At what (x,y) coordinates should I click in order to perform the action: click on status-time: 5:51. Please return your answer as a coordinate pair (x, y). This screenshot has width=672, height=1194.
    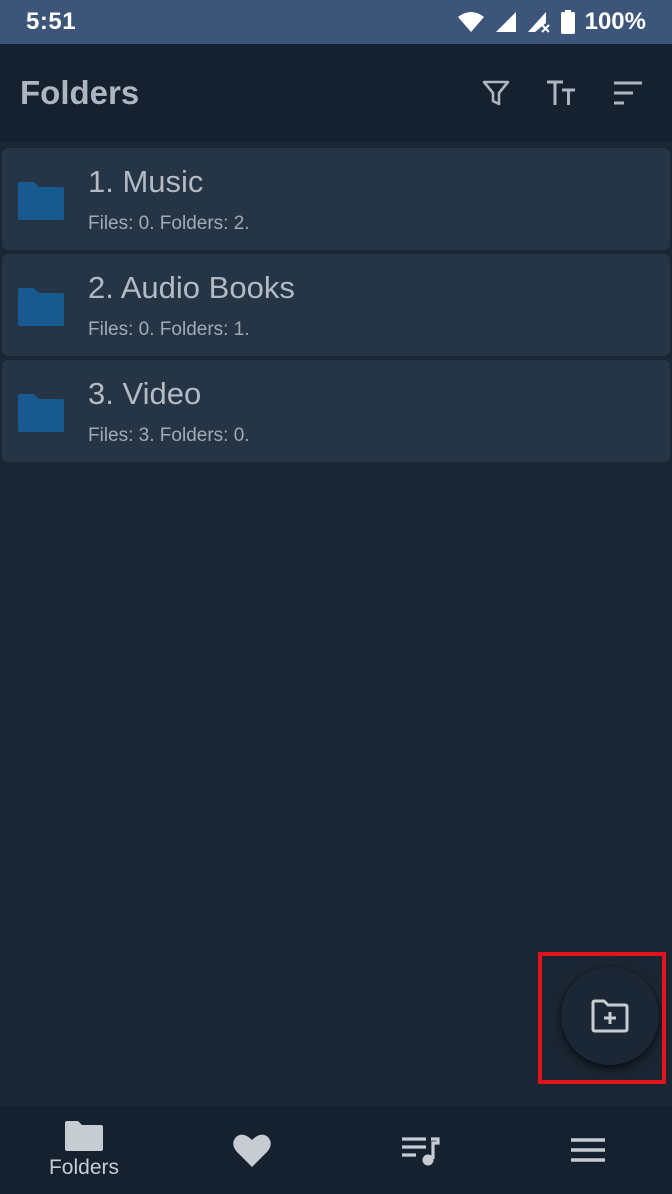
    Looking at the image, I should click on (51, 21).